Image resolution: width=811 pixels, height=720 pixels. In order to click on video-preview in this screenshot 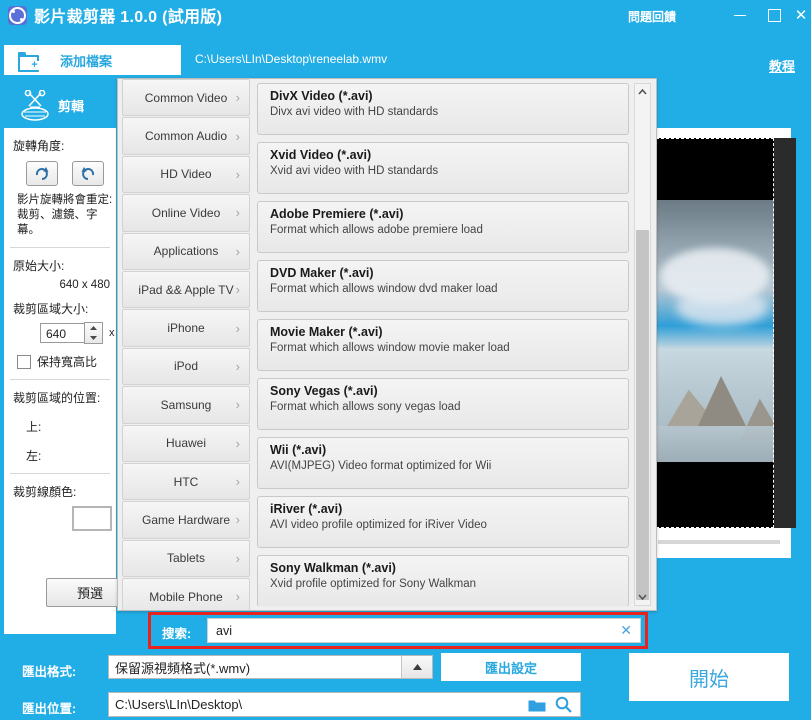, I will do `click(722, 343)`.